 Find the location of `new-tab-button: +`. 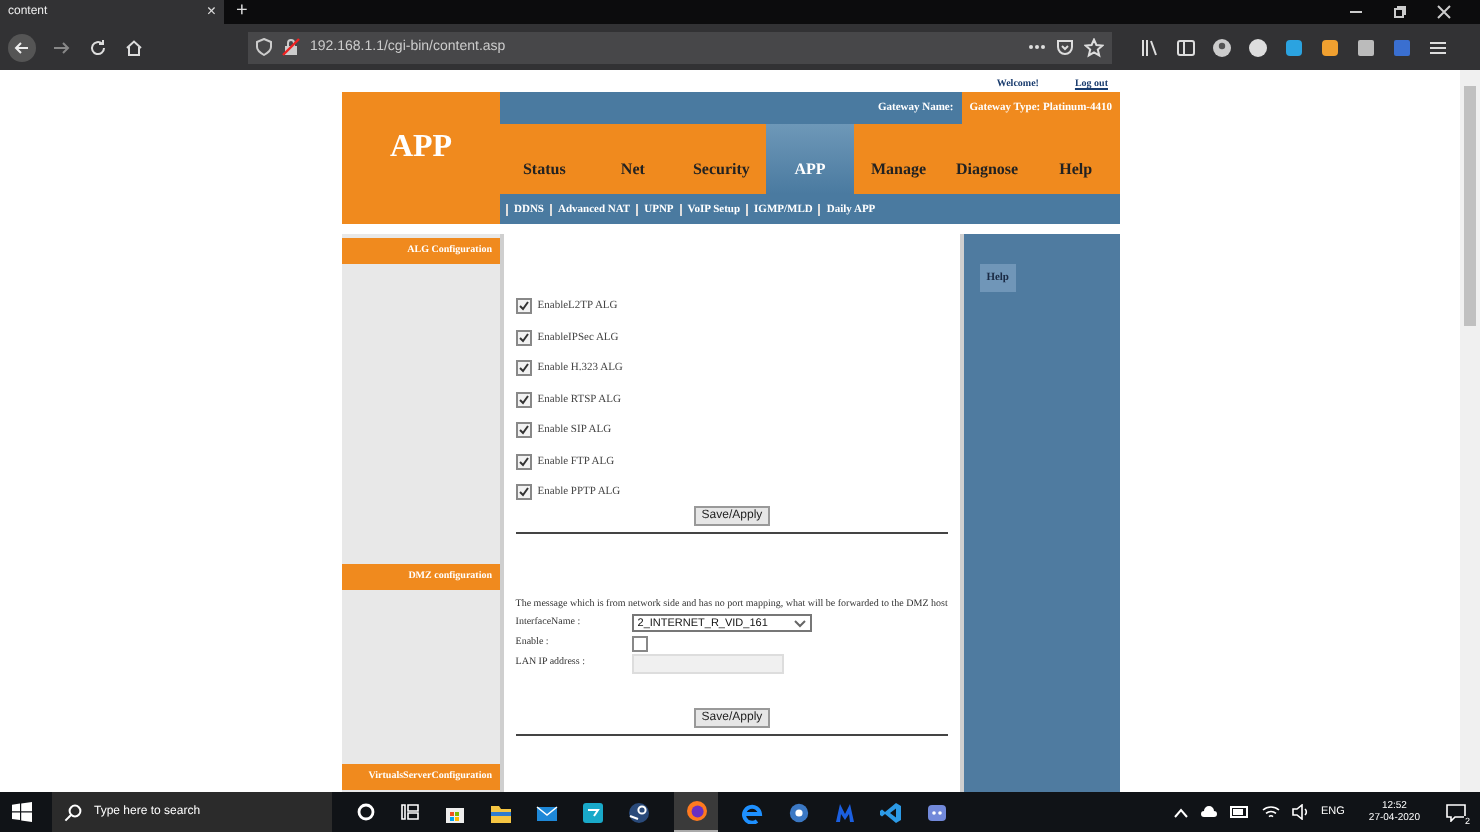

new-tab-button: + is located at coordinates (242, 12).